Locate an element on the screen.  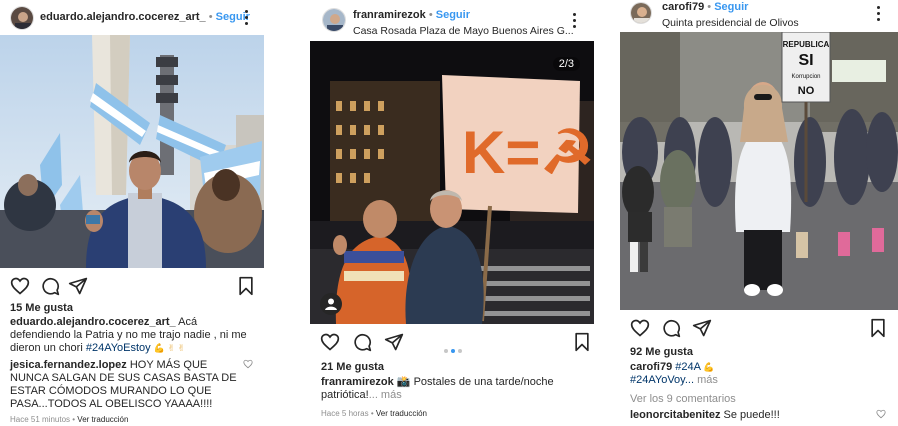
view-comments-link: Ver los 9 comentarios is located at coordinates (683, 399).